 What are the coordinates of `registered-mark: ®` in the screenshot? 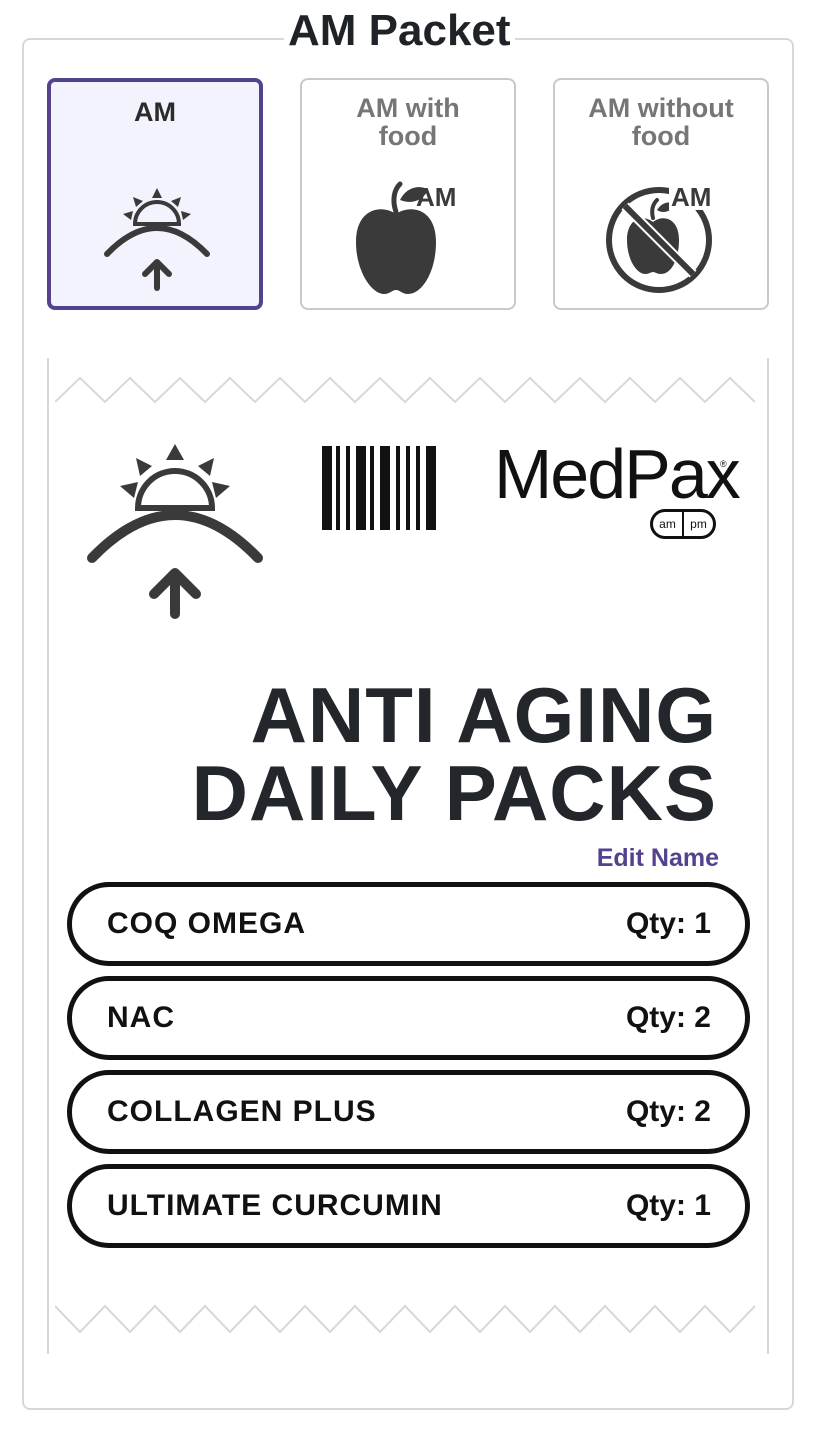 It's located at (723, 464).